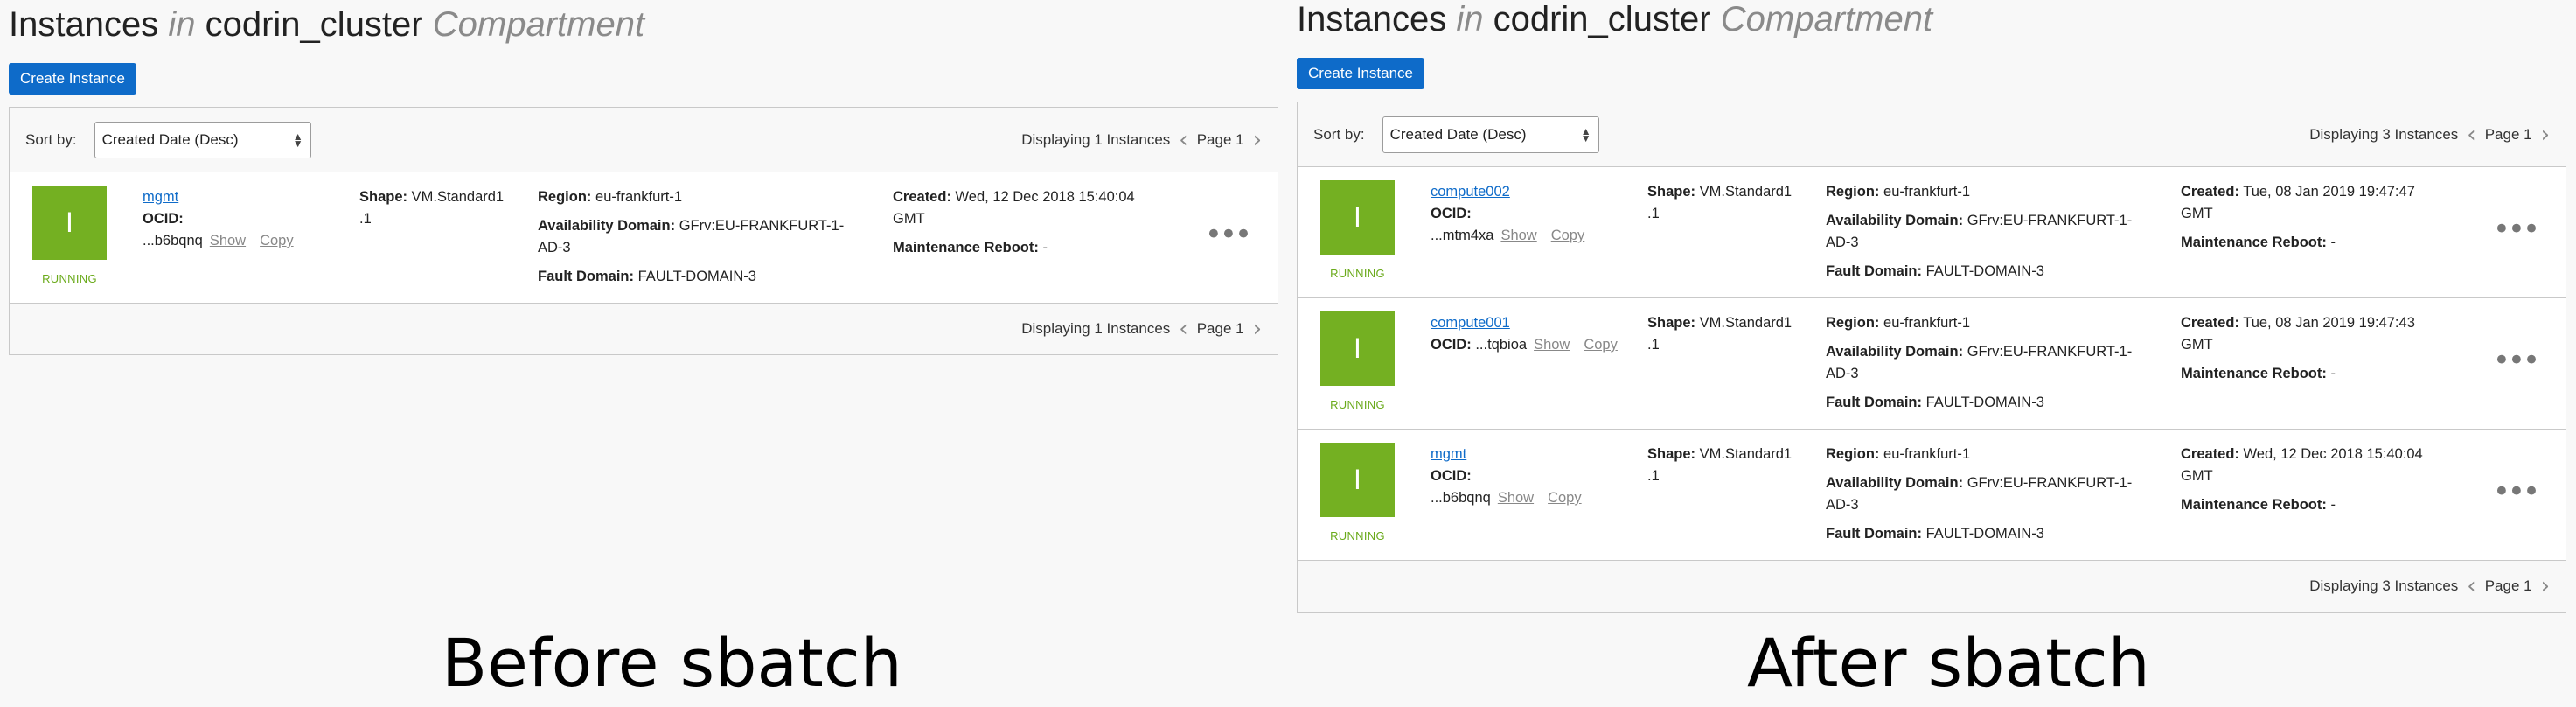  What do you see at coordinates (672, 663) in the screenshot?
I see `caption-before: Before sbatch` at bounding box center [672, 663].